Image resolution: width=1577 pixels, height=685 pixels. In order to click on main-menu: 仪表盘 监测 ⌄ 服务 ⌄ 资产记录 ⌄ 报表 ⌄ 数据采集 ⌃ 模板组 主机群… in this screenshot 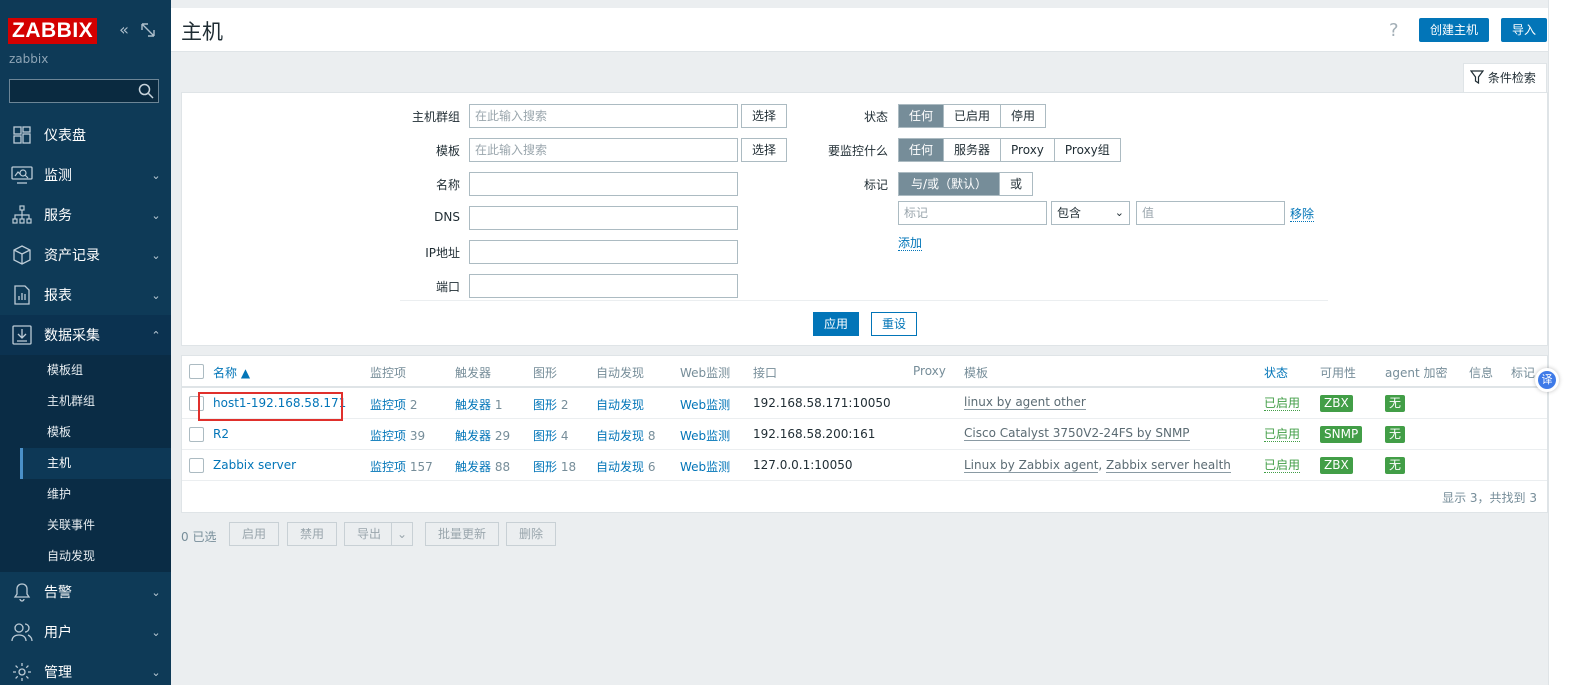, I will do `click(85, 400)`.